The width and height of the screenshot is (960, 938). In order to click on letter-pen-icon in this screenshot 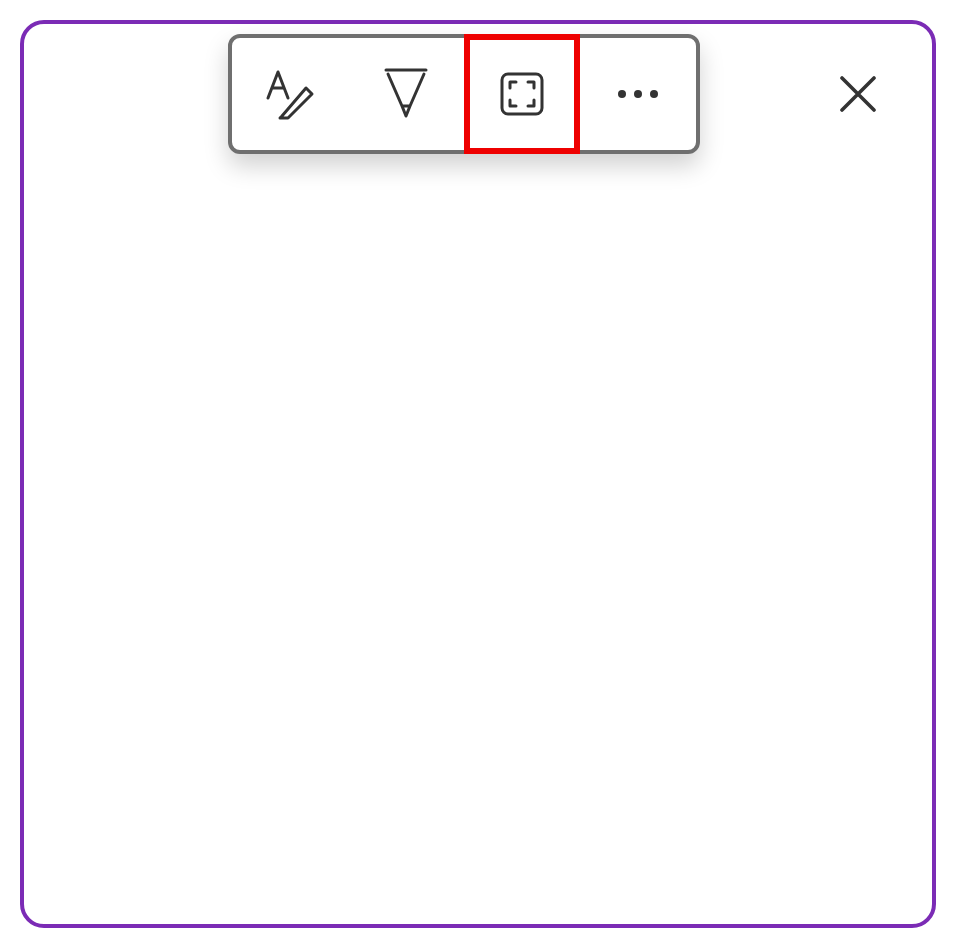, I will do `click(290, 94)`.